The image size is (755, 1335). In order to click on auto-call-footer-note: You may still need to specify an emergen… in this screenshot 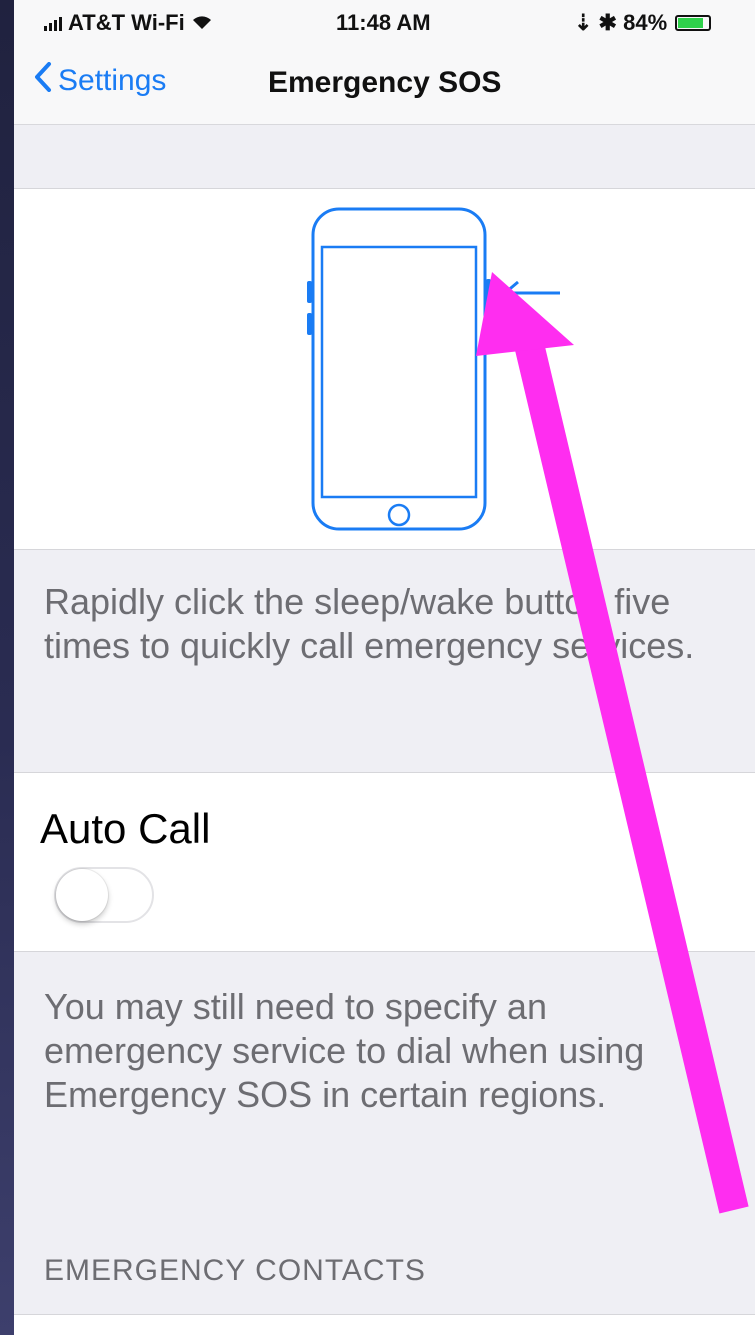, I will do `click(344, 1050)`.